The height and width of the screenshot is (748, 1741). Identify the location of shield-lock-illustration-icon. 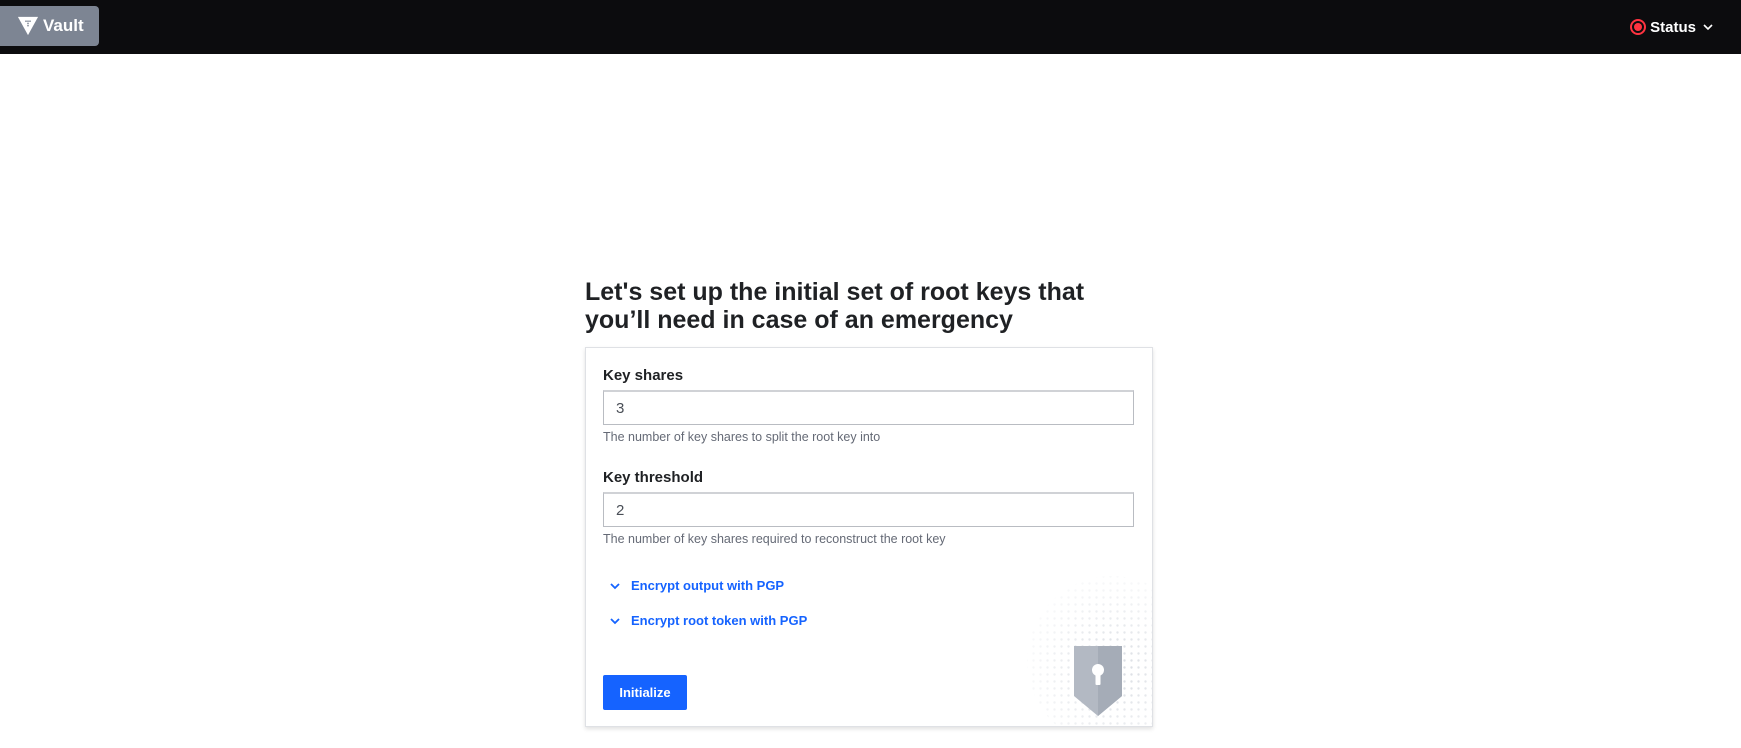
(1089, 651).